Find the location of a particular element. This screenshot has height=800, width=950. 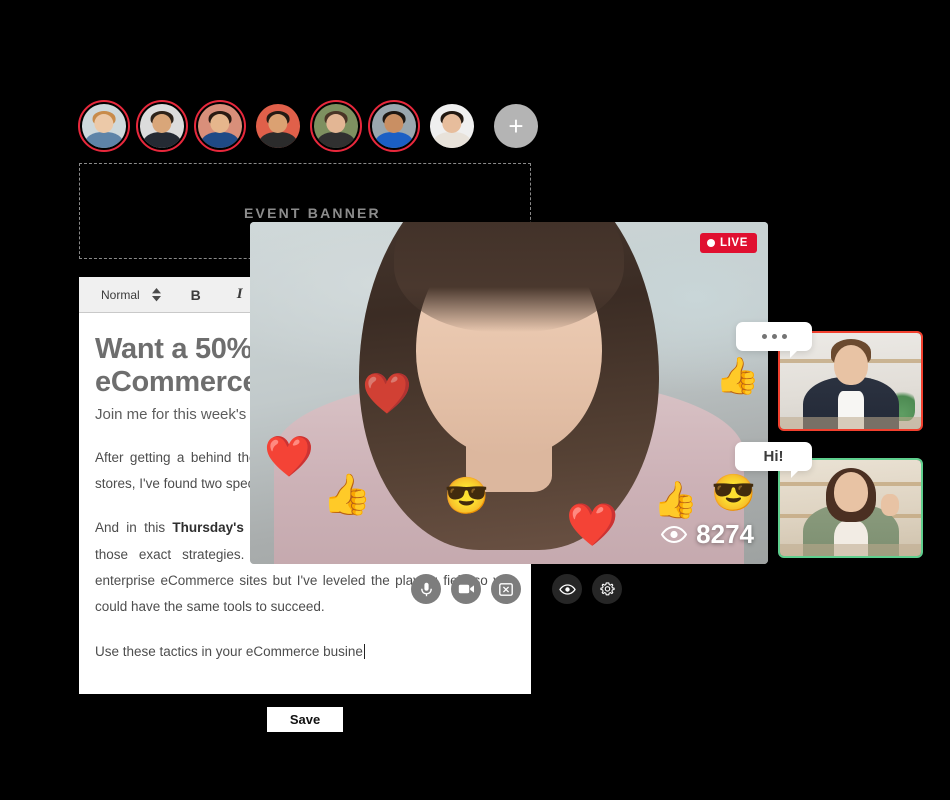

close-box-icon is located at coordinates (506, 589).